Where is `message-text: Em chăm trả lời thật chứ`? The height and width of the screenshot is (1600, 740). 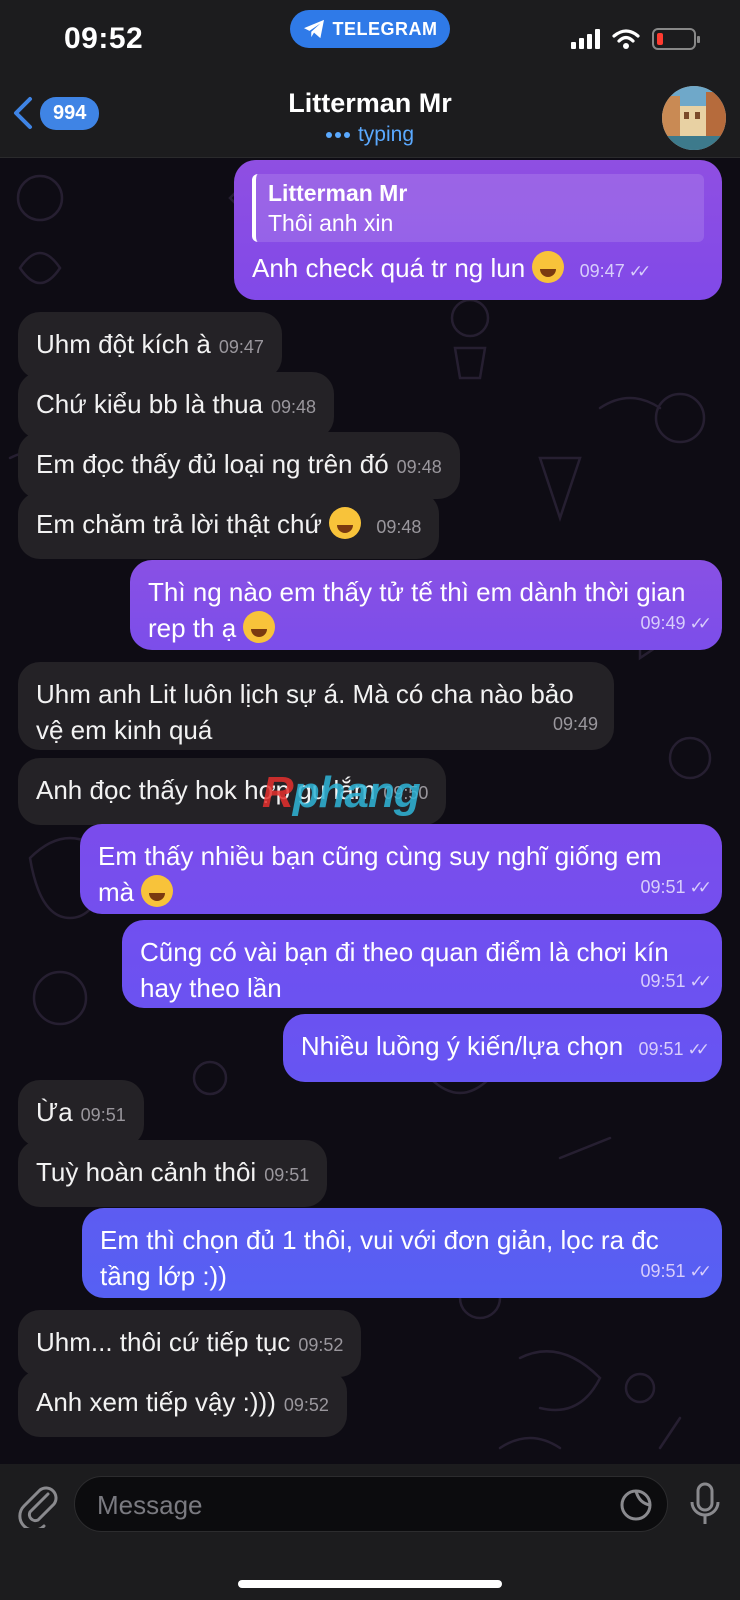 message-text: Em chăm trả lời thật chứ is located at coordinates (179, 524).